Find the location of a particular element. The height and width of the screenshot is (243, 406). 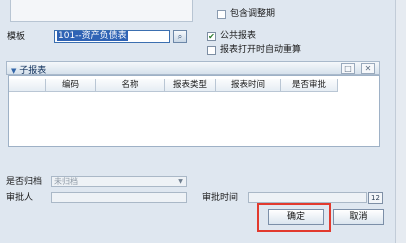

new-subreport-button: □ is located at coordinates (348, 68).